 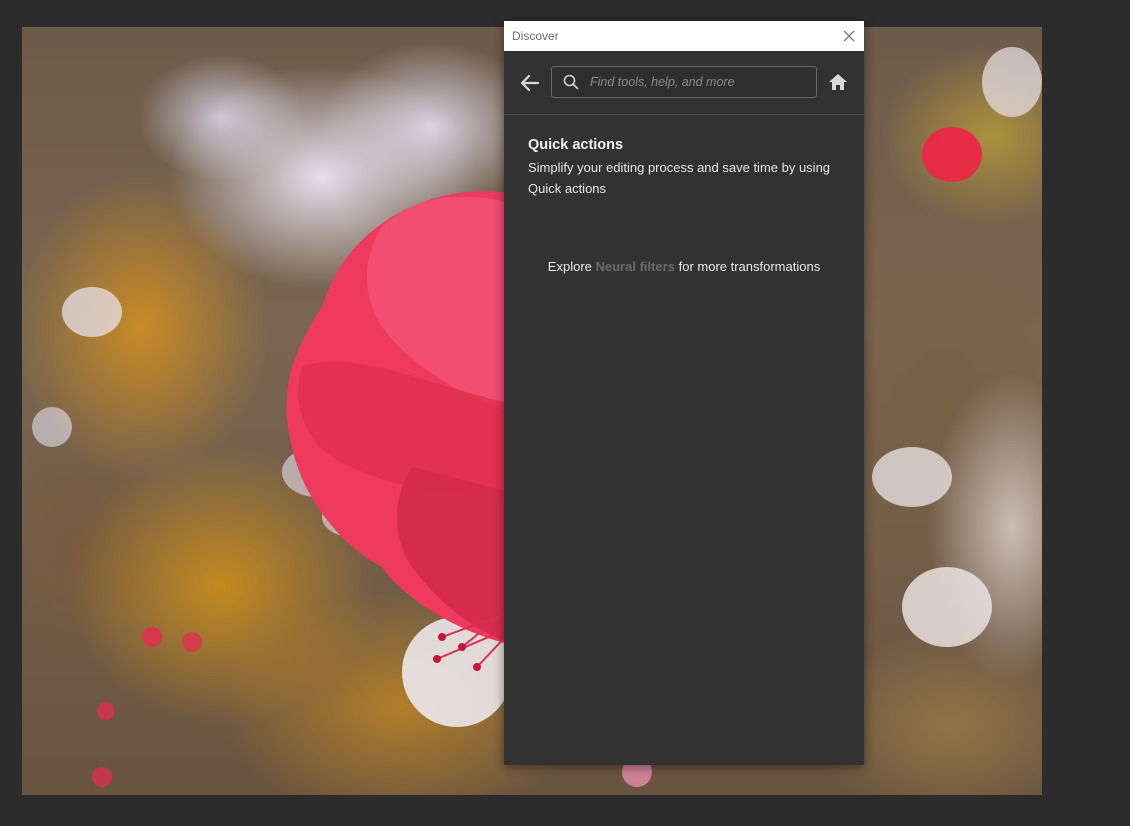 What do you see at coordinates (849, 36) in the screenshot?
I see `close-icon` at bounding box center [849, 36].